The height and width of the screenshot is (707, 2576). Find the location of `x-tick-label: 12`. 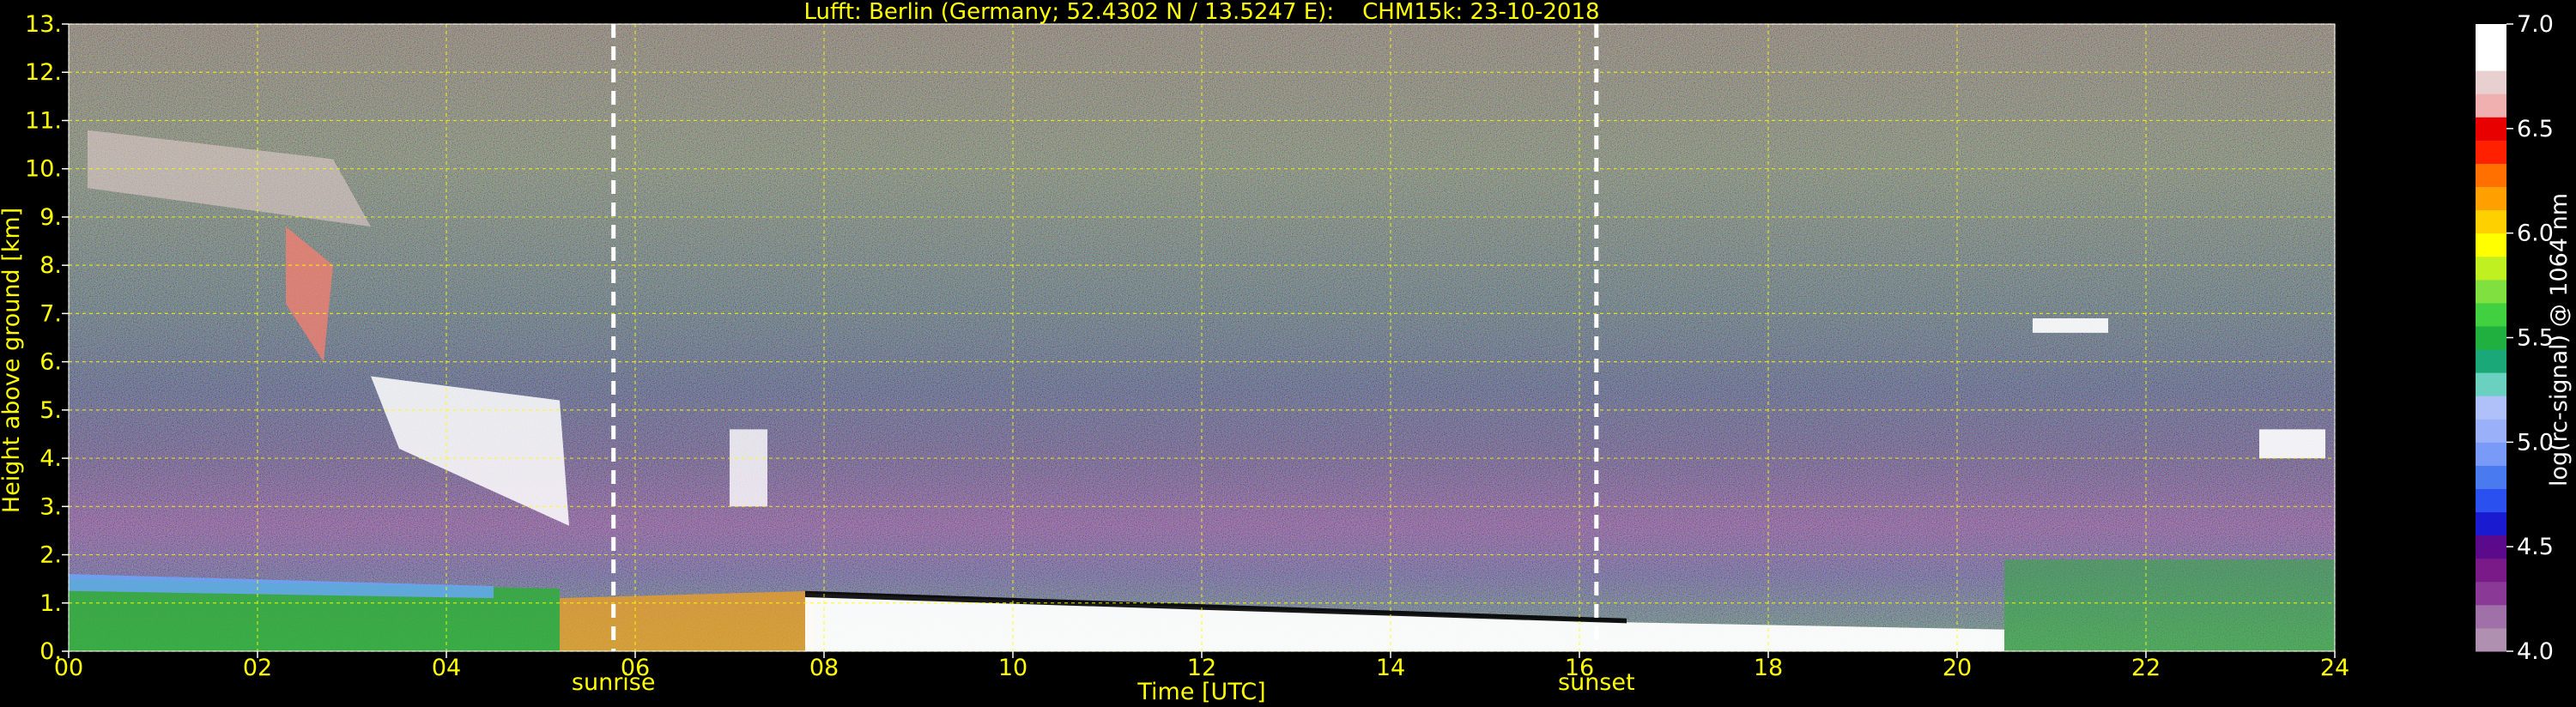

x-tick-label: 12 is located at coordinates (1201, 668).